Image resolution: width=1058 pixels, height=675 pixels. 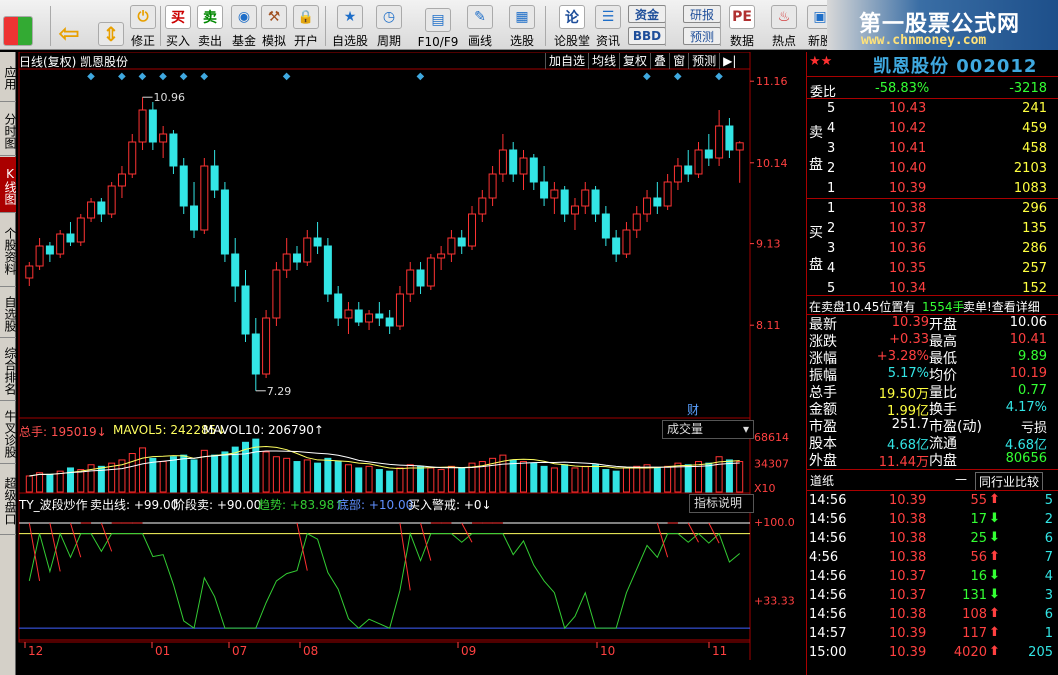 What do you see at coordinates (306, 26) in the screenshot?
I see `lock-button: 🔒 开户` at bounding box center [306, 26].